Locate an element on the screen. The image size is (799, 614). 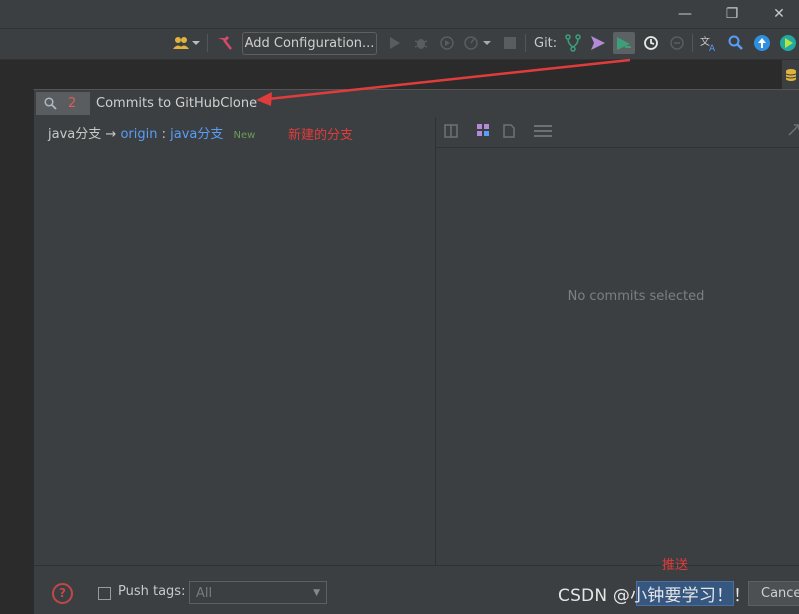
push-tags-label: Push tags: is located at coordinates (152, 591).